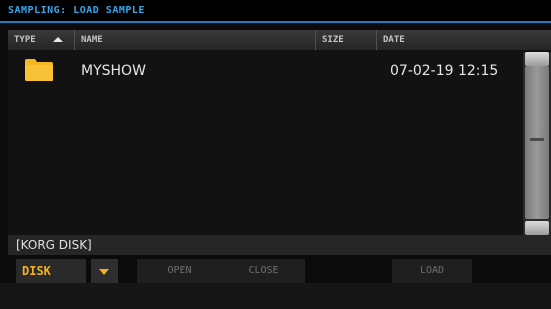 Image resolution: width=551 pixels, height=309 pixels. I want to click on vertical-scrollbar, so click(537, 143).